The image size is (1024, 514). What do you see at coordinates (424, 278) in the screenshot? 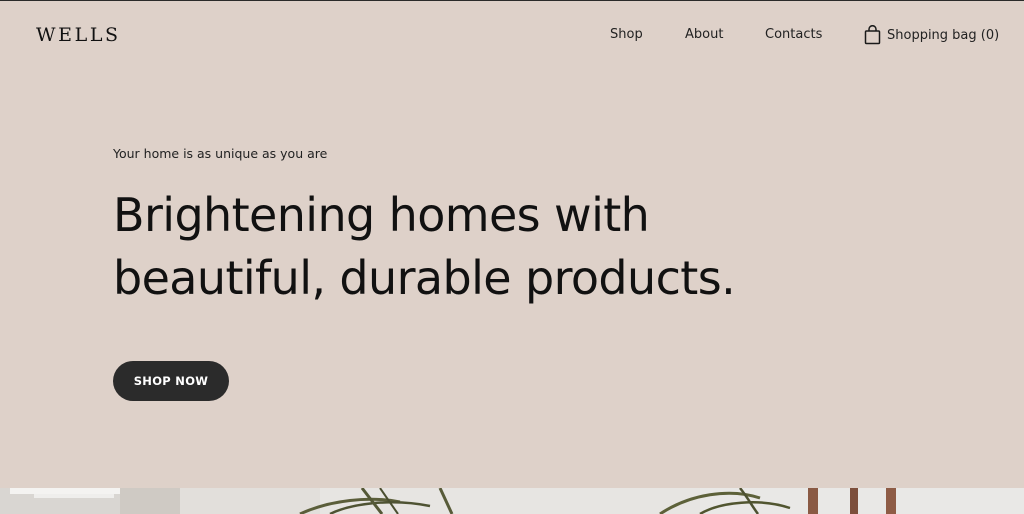
I see `hero-headline-line-2: beautiful, durable products.` at bounding box center [424, 278].